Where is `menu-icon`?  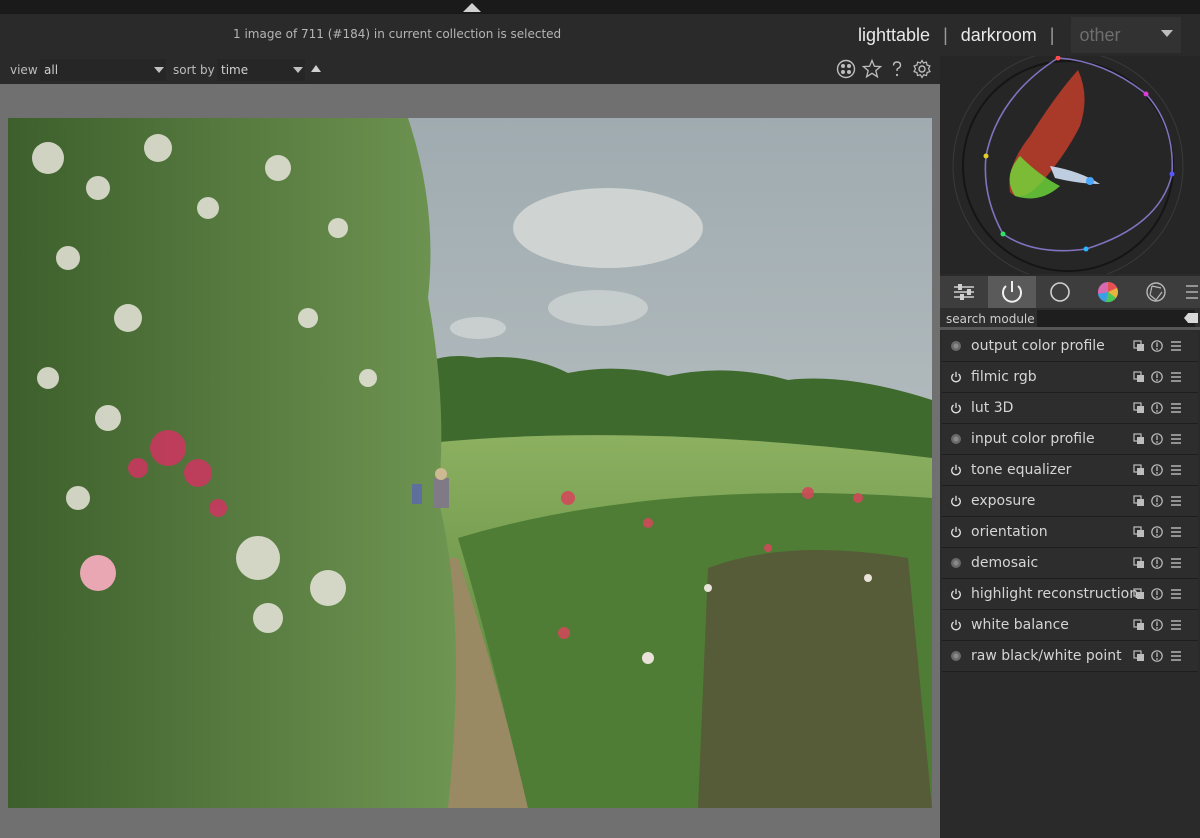 menu-icon is located at coordinates (1190, 292).